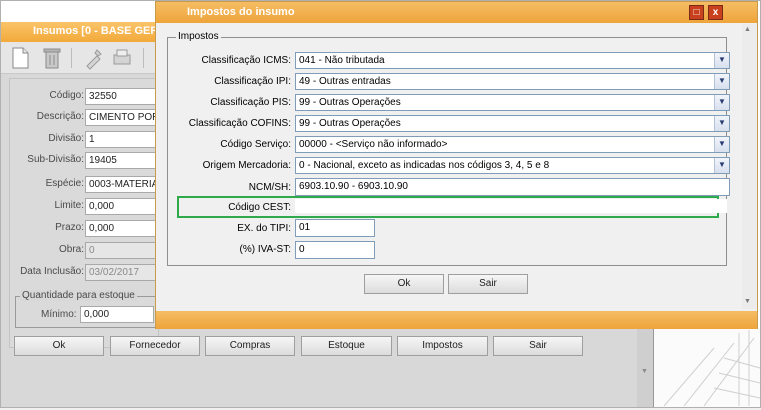  What do you see at coordinates (64, 183) in the screenshot?
I see `field-label: Espécie:` at bounding box center [64, 183].